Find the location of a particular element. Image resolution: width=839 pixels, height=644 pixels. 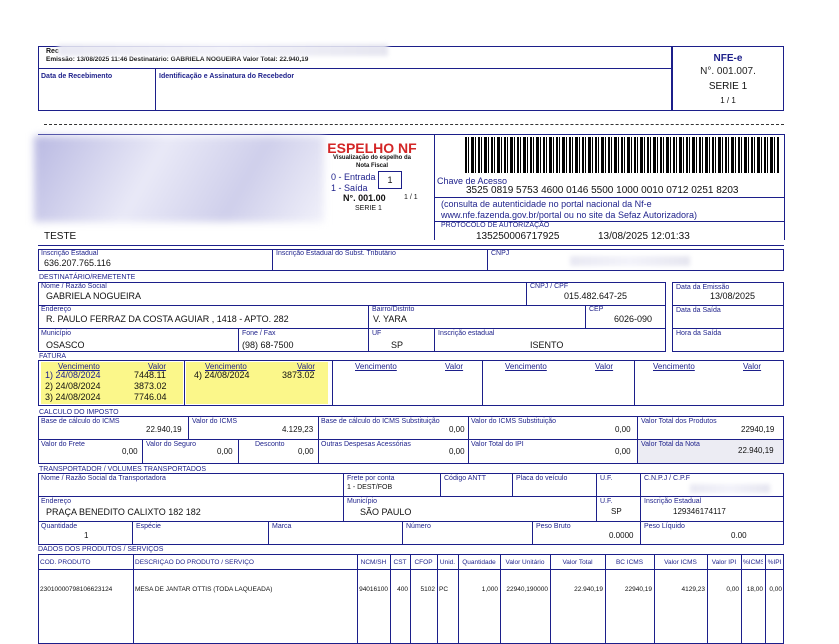

protocolo-date: 13/08/2025 12:01:33 is located at coordinates (644, 236).